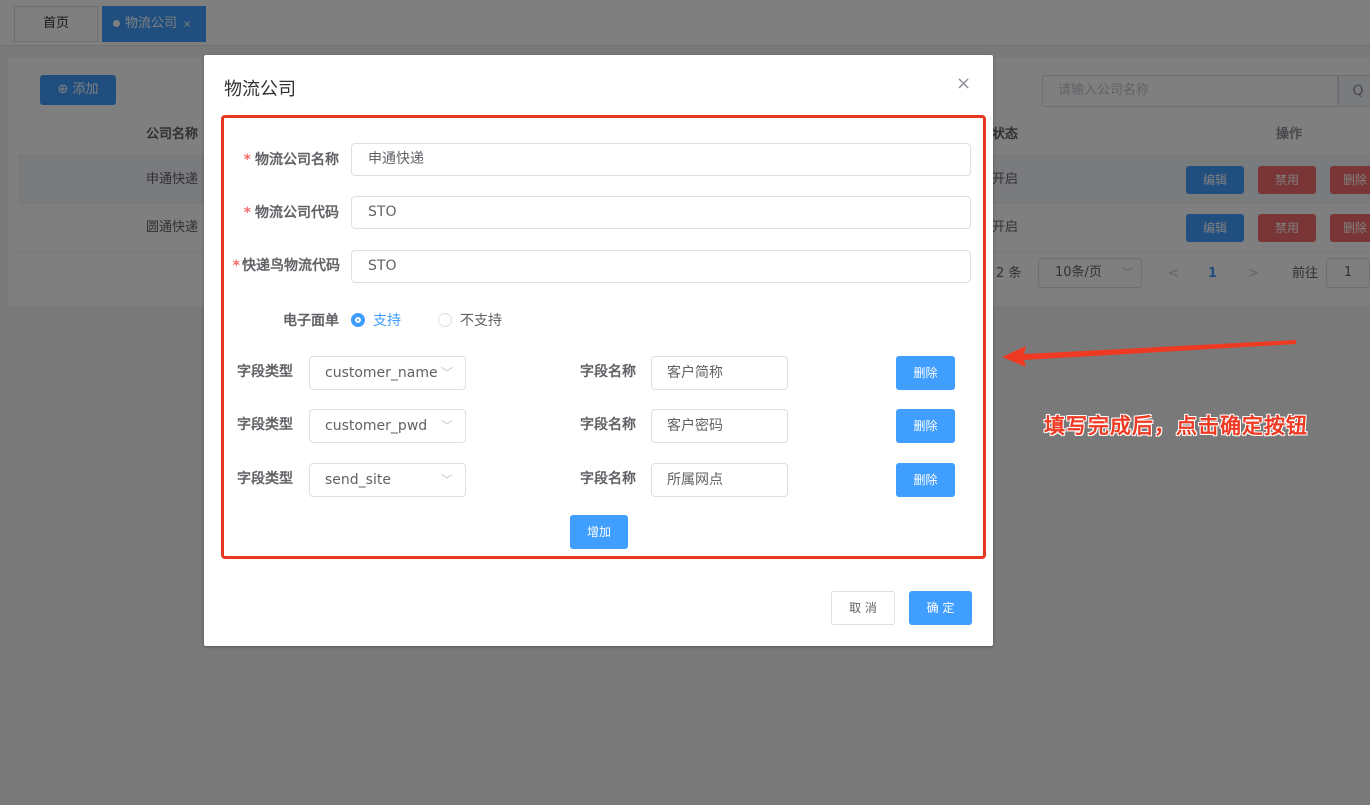 This screenshot has height=805, width=1370. What do you see at coordinates (963, 83) in the screenshot?
I see `close-icon: ×` at bounding box center [963, 83].